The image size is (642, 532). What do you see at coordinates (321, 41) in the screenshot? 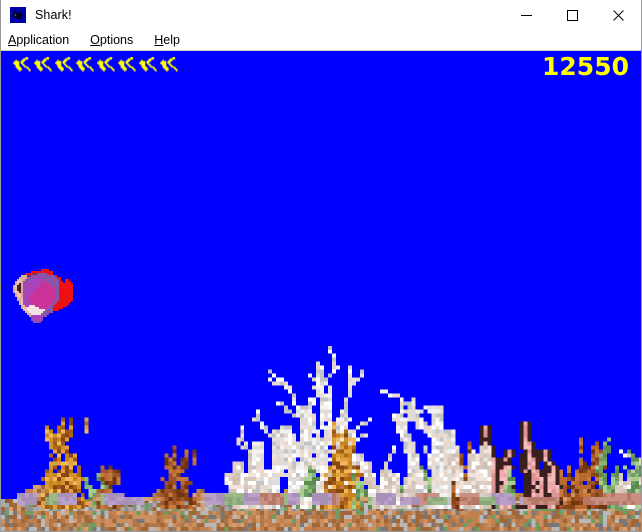
I see `menu-bar: Application Options Help` at bounding box center [321, 41].